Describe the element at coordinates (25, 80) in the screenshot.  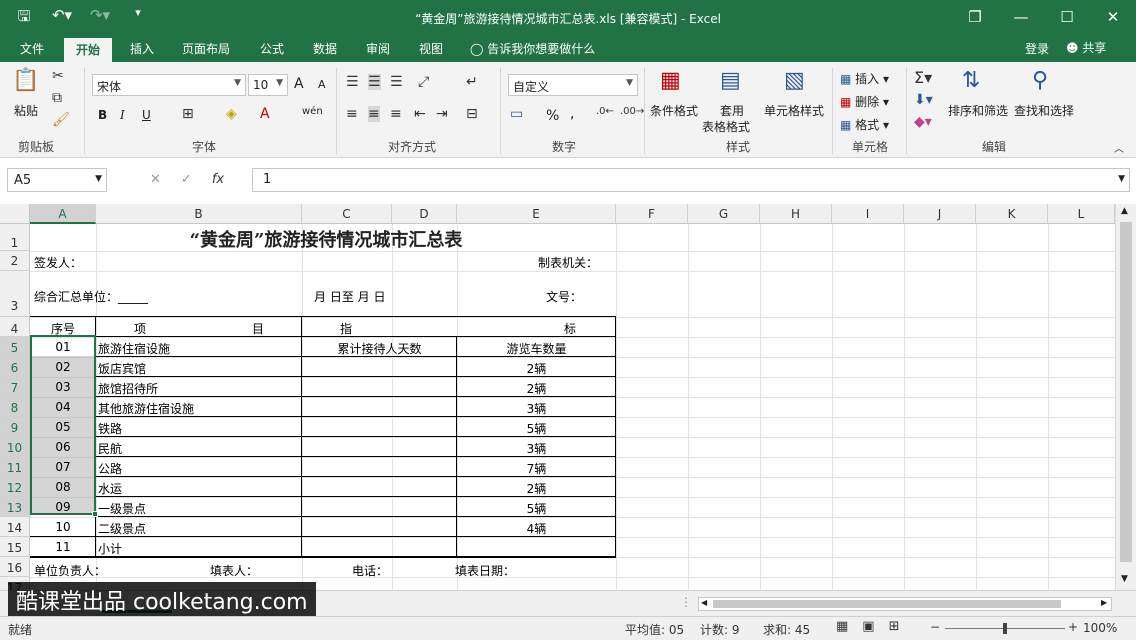
I see `paste-icon: 📋` at that location.